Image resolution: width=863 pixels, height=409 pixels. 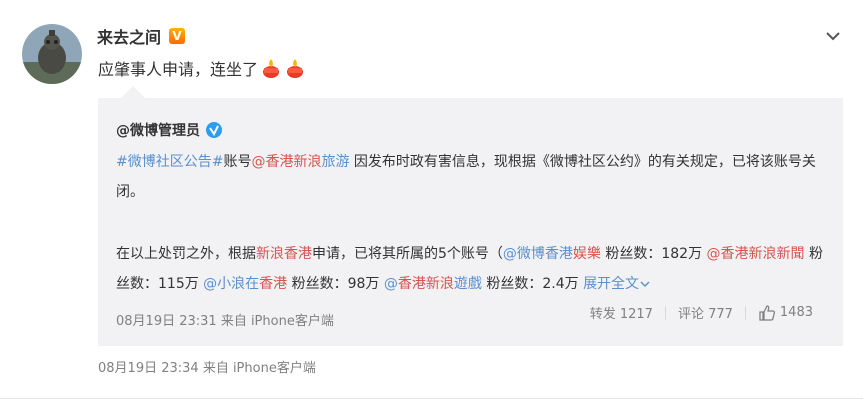 I want to click on text-segment: 在以上处罚之外，根据, so click(x=186, y=254).